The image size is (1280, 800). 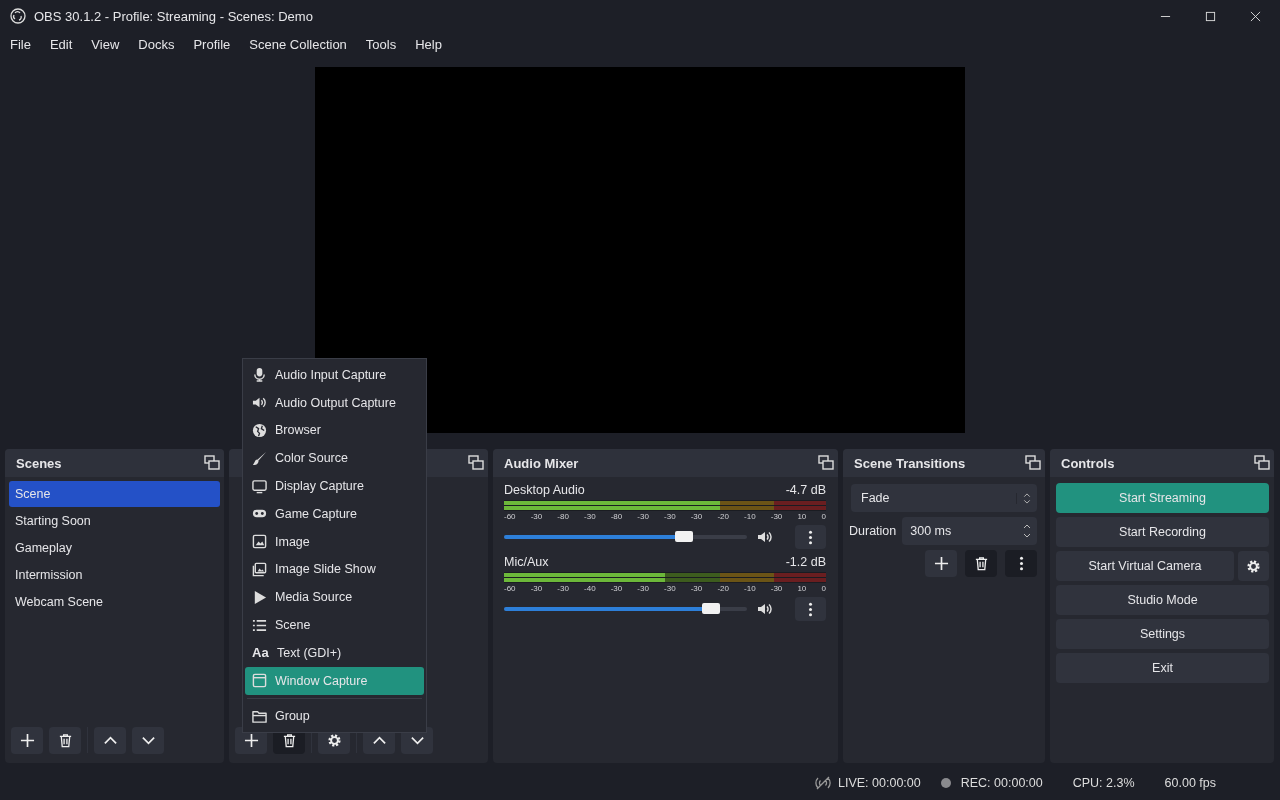 I want to click on window-icon, so click(x=259, y=681).